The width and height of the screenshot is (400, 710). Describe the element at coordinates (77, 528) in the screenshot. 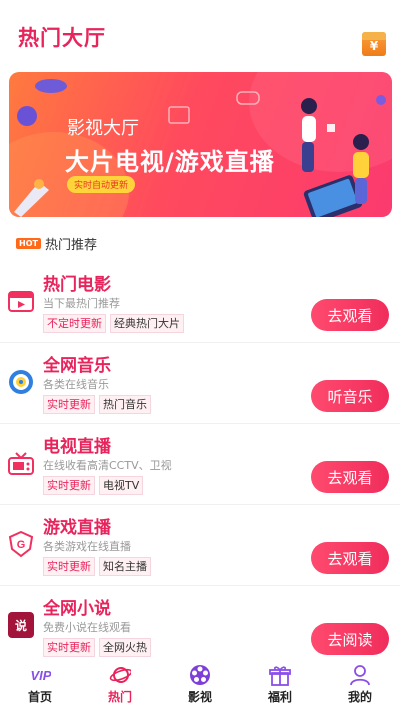

I see `item-title: 游戏直播` at that location.